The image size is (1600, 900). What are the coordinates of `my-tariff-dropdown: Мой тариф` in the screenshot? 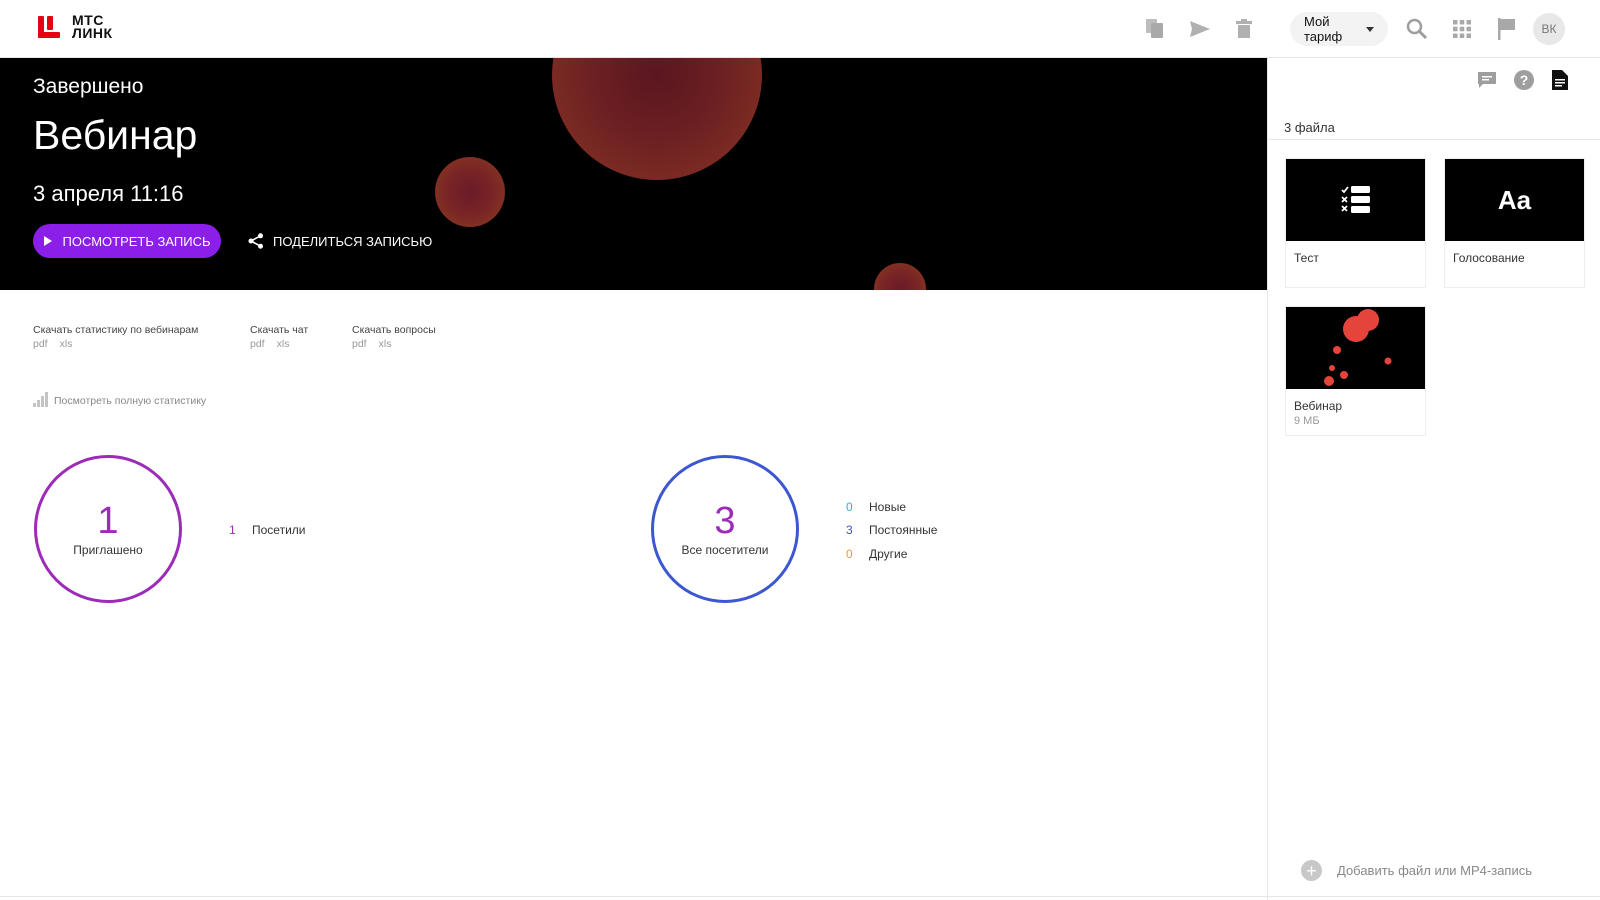 It's located at (1339, 29).